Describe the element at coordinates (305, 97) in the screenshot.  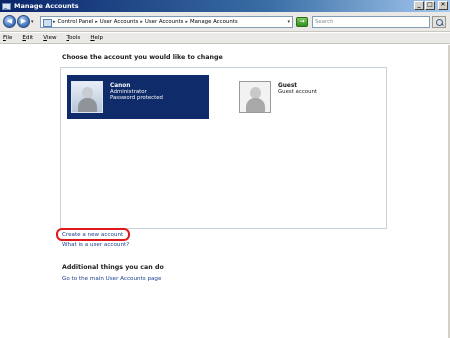
I see `account-tile-guest: Guest Guest account` at that location.